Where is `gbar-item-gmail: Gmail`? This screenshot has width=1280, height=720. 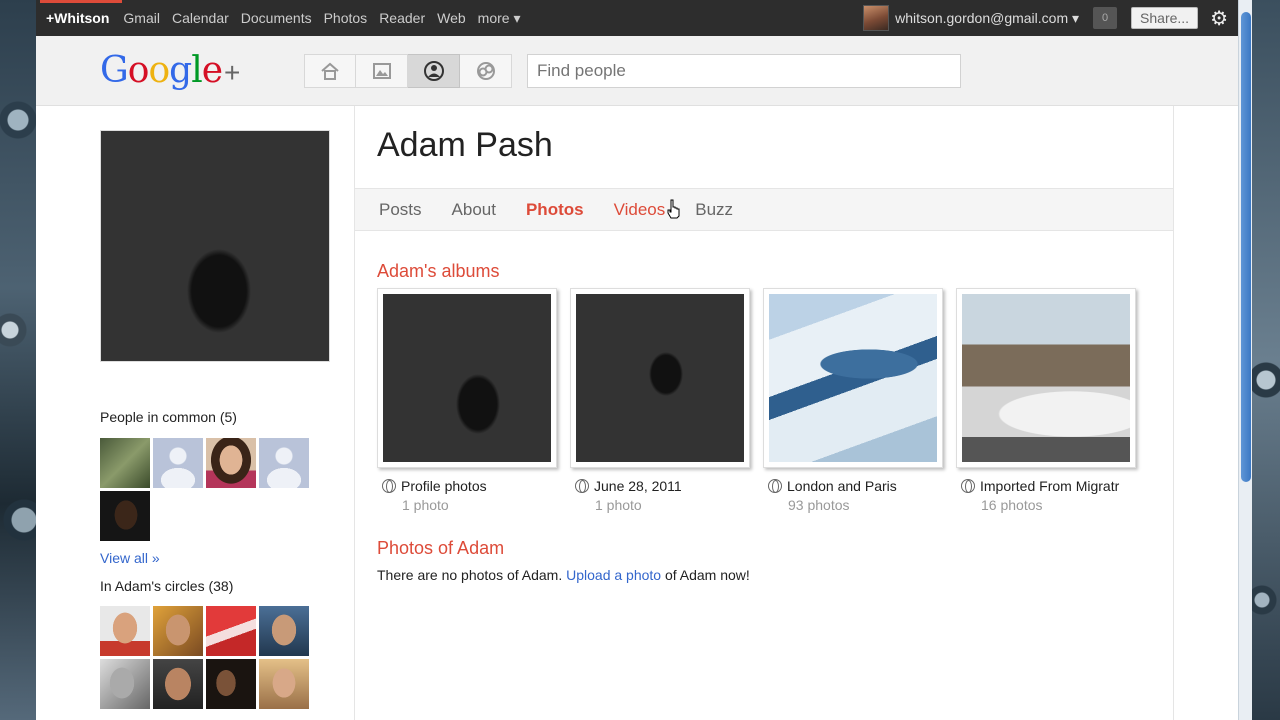 gbar-item-gmail: Gmail is located at coordinates (141, 18).